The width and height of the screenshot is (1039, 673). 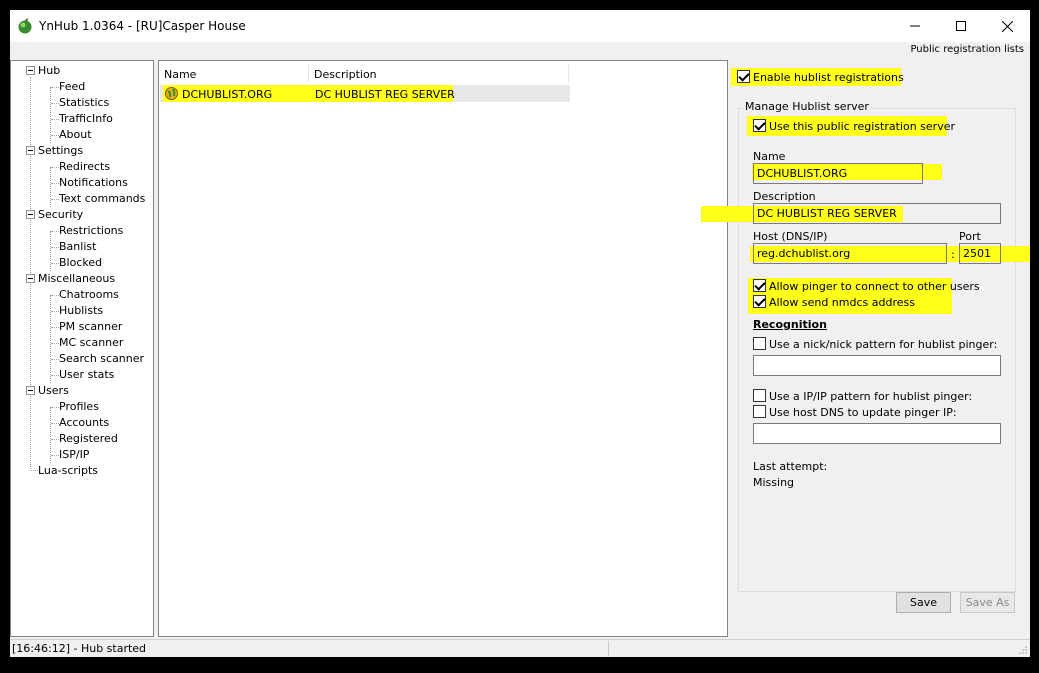 What do you see at coordinates (234, 73) in the screenshot?
I see `column-header-name: Name` at bounding box center [234, 73].